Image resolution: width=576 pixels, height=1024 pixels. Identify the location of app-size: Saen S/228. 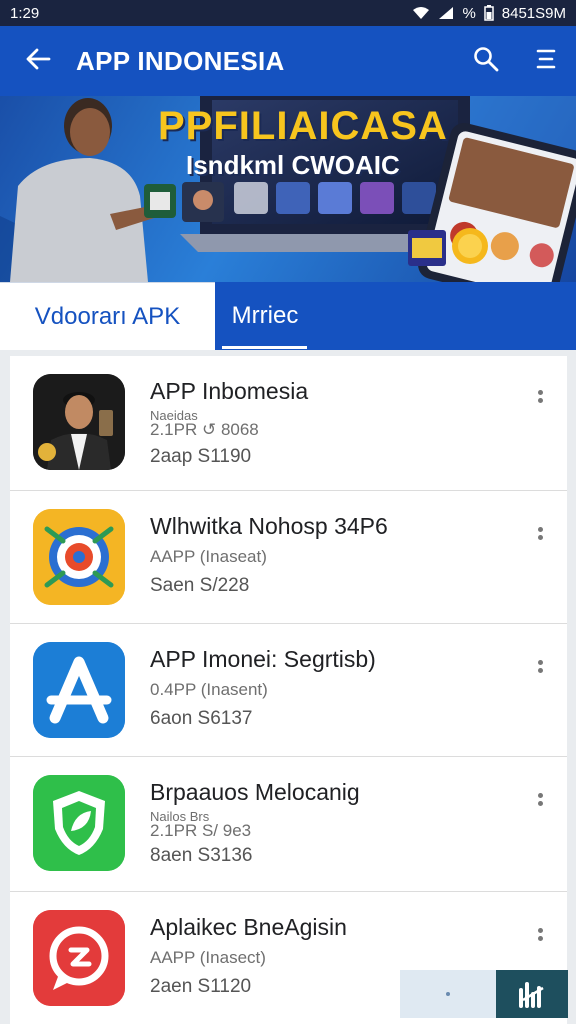
(200, 585).